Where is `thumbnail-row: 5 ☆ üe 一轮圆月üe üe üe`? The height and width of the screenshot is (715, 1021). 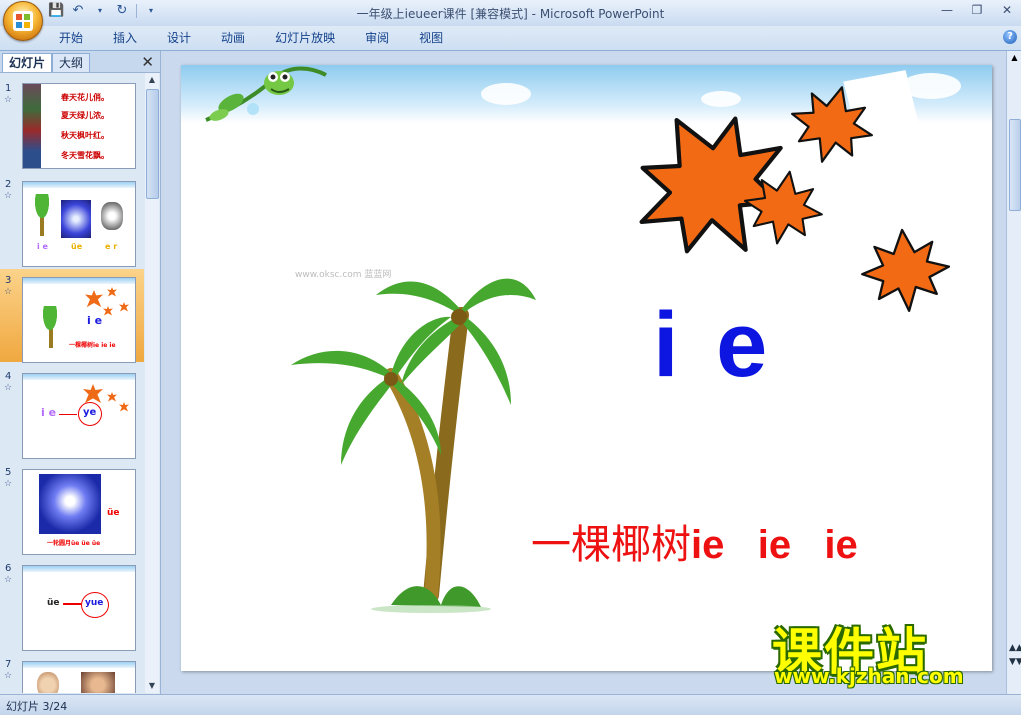 thumbnail-row: 5 ☆ üe 一轮圆月üe üe üe is located at coordinates (72, 508).